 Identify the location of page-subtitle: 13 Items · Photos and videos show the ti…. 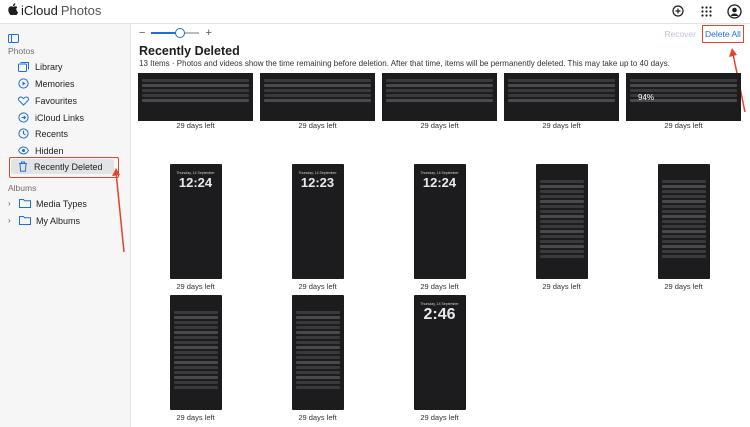
(404, 63).